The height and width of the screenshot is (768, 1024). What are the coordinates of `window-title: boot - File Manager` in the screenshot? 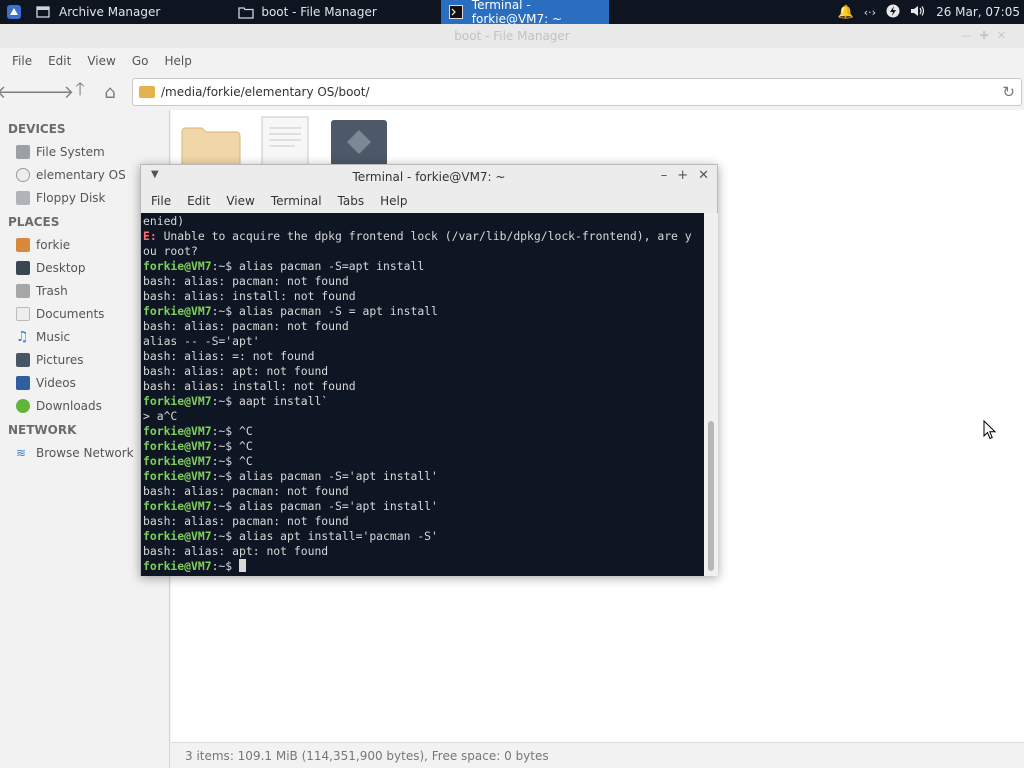 It's located at (512, 36).